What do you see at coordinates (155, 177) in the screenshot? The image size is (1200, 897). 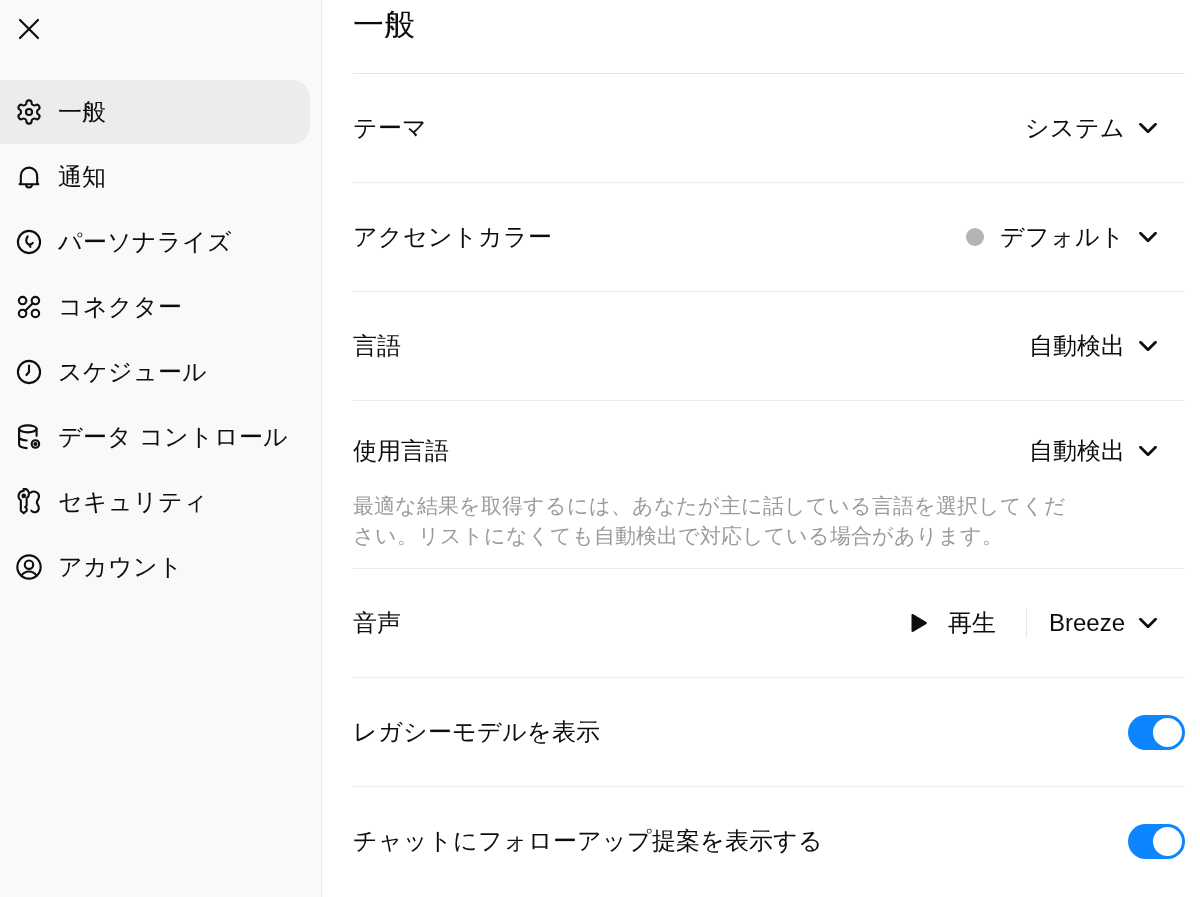 I see `sidebar-item: 通知` at bounding box center [155, 177].